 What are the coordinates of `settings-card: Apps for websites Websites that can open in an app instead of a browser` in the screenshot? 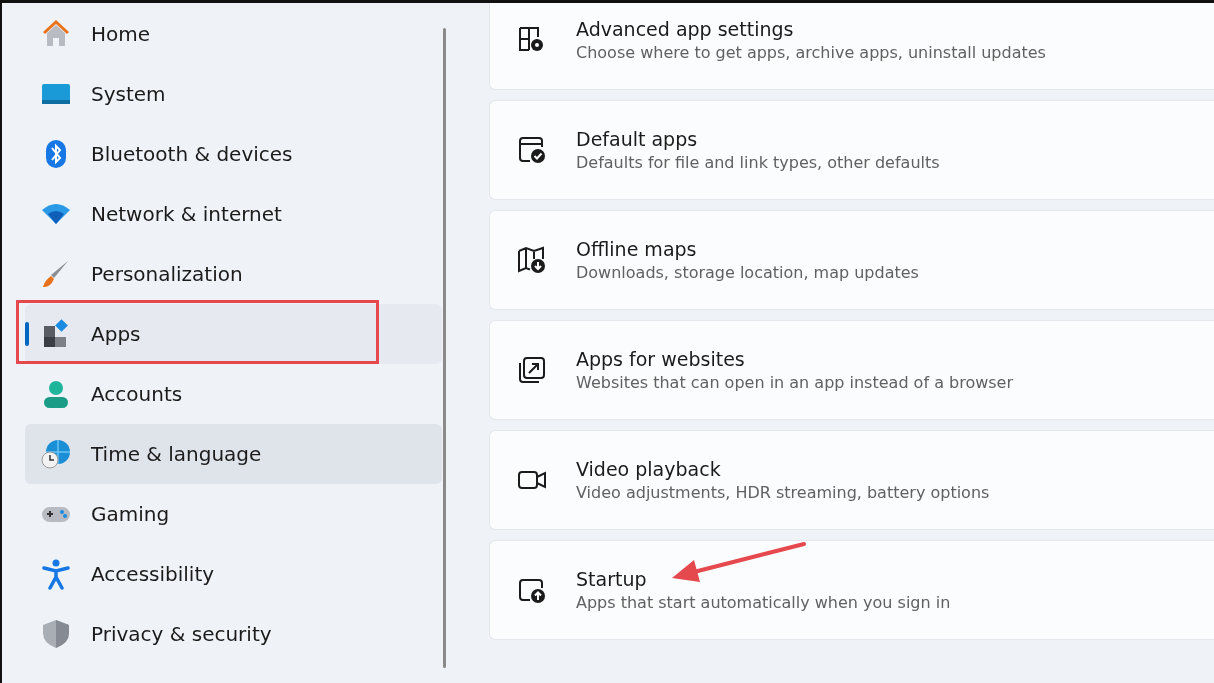 It's located at (851, 370).